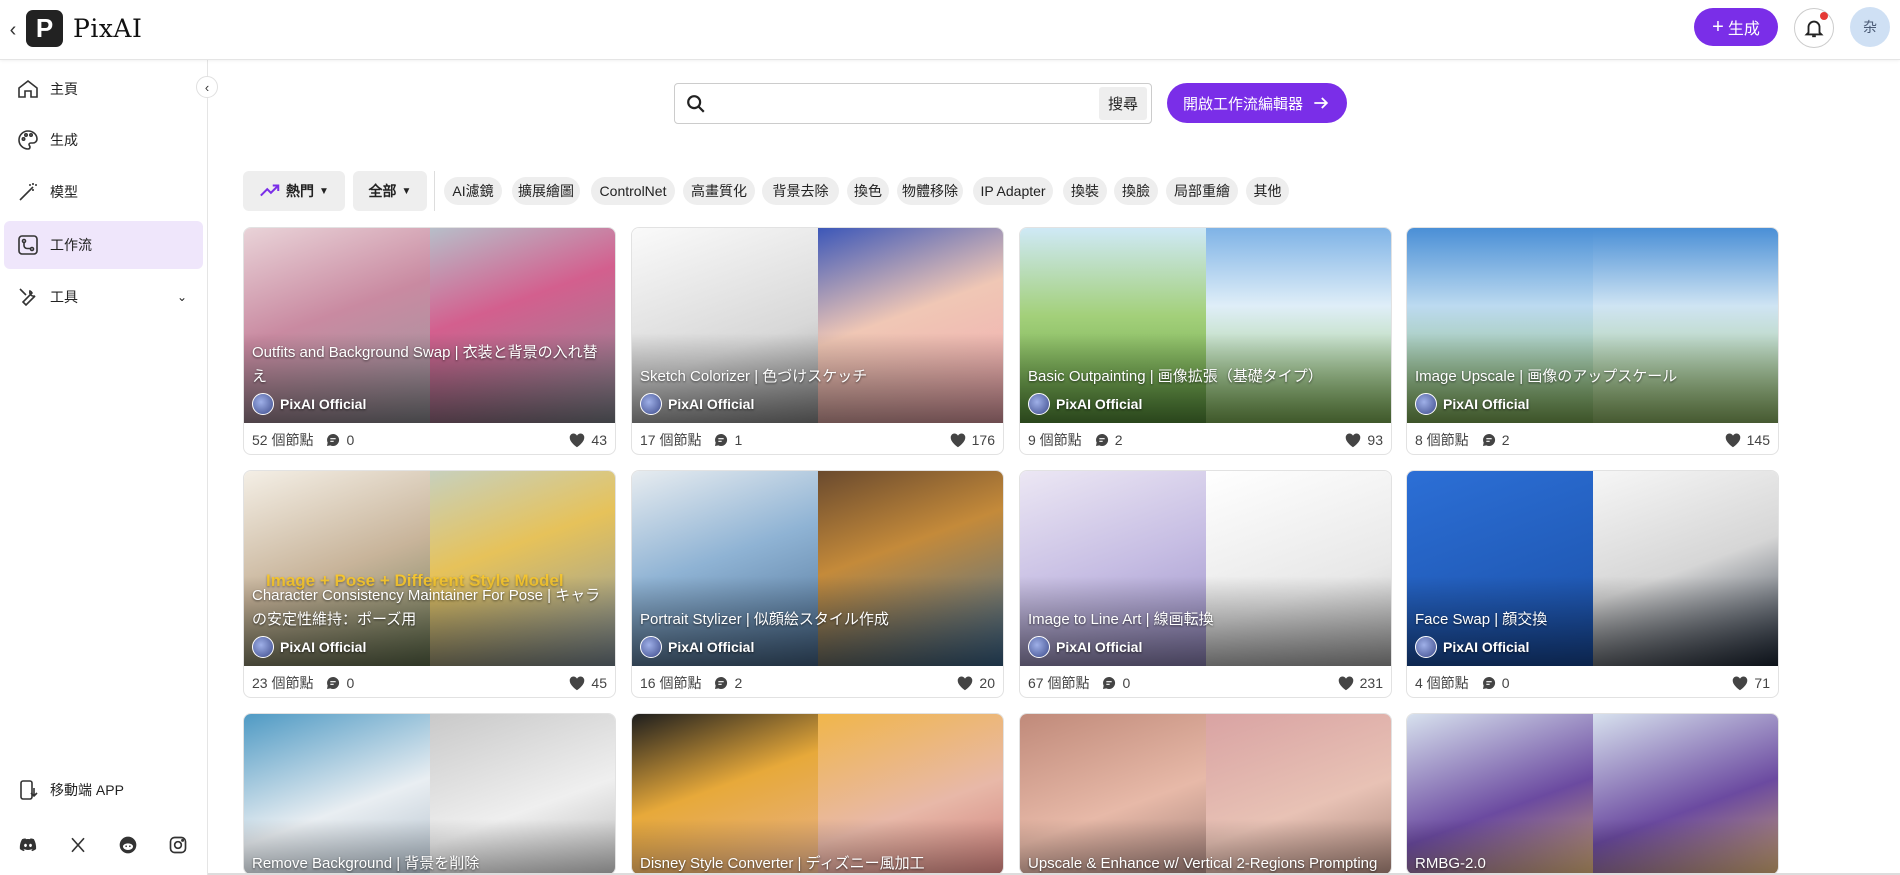 The image size is (1900, 875). Describe the element at coordinates (1039, 647) in the screenshot. I see `author-avatar` at that location.